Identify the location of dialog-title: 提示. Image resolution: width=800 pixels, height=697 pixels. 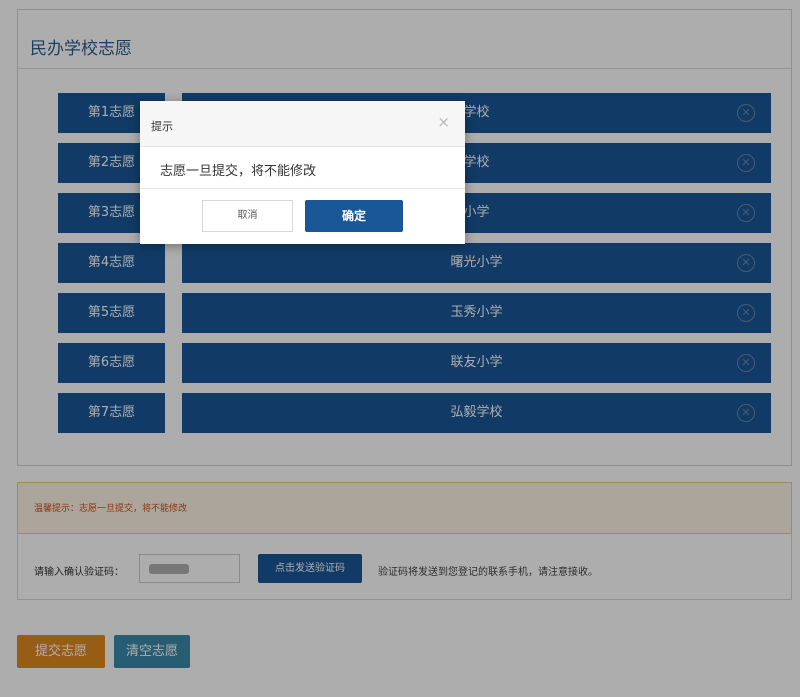
(162, 126).